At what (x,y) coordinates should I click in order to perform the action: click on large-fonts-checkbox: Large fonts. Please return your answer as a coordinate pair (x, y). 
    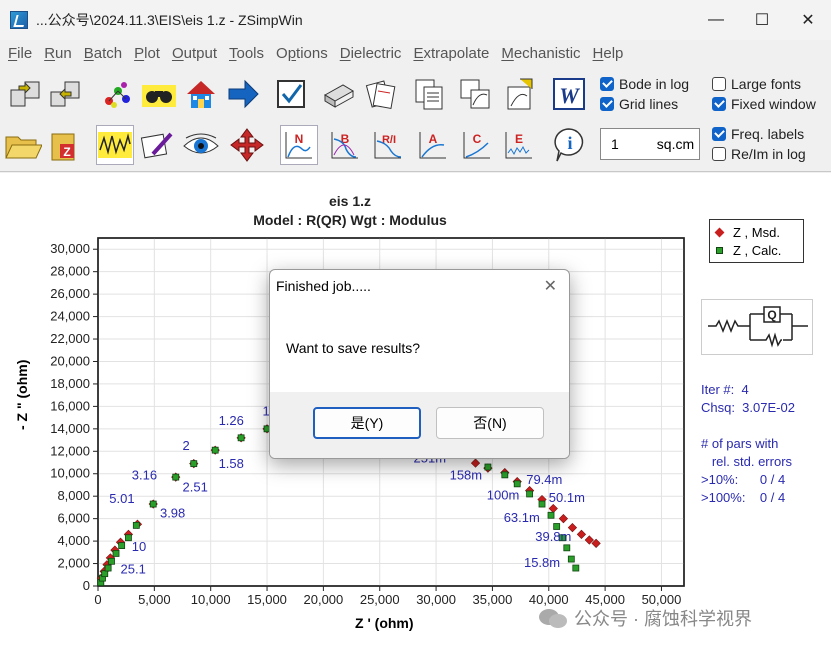
    Looking at the image, I should click on (756, 84).